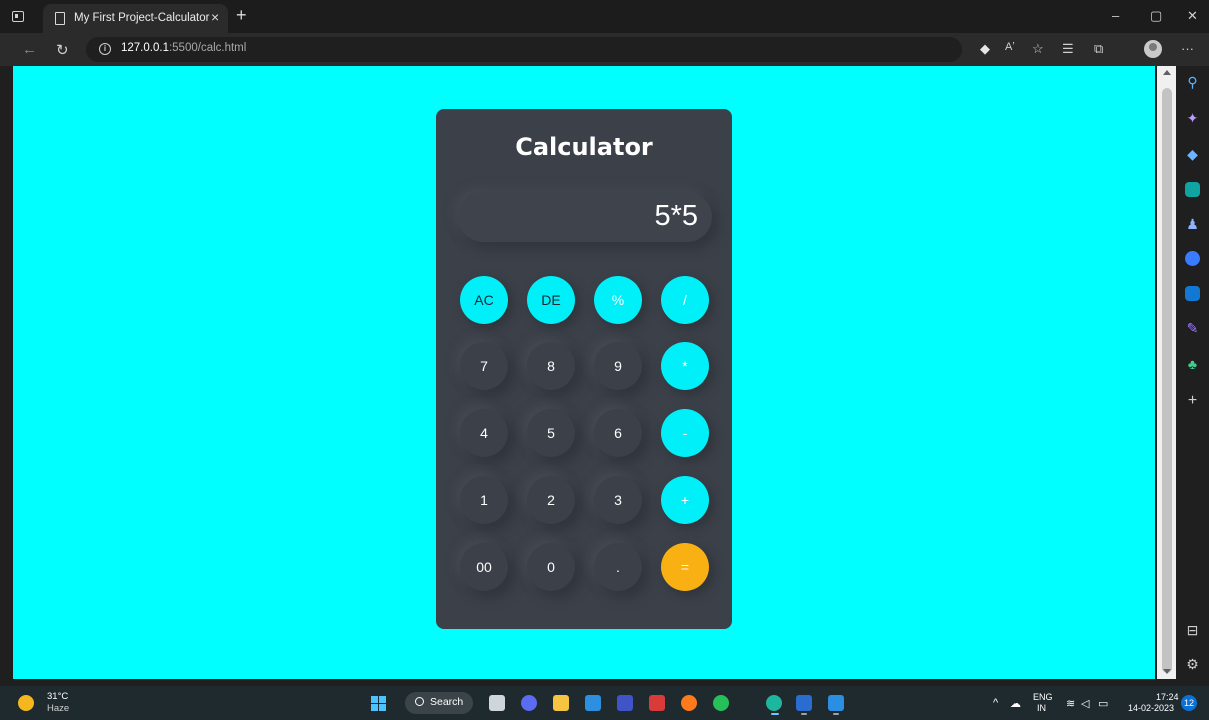 This screenshot has width=1209, height=720. I want to click on key-6: 6, so click(618, 433).